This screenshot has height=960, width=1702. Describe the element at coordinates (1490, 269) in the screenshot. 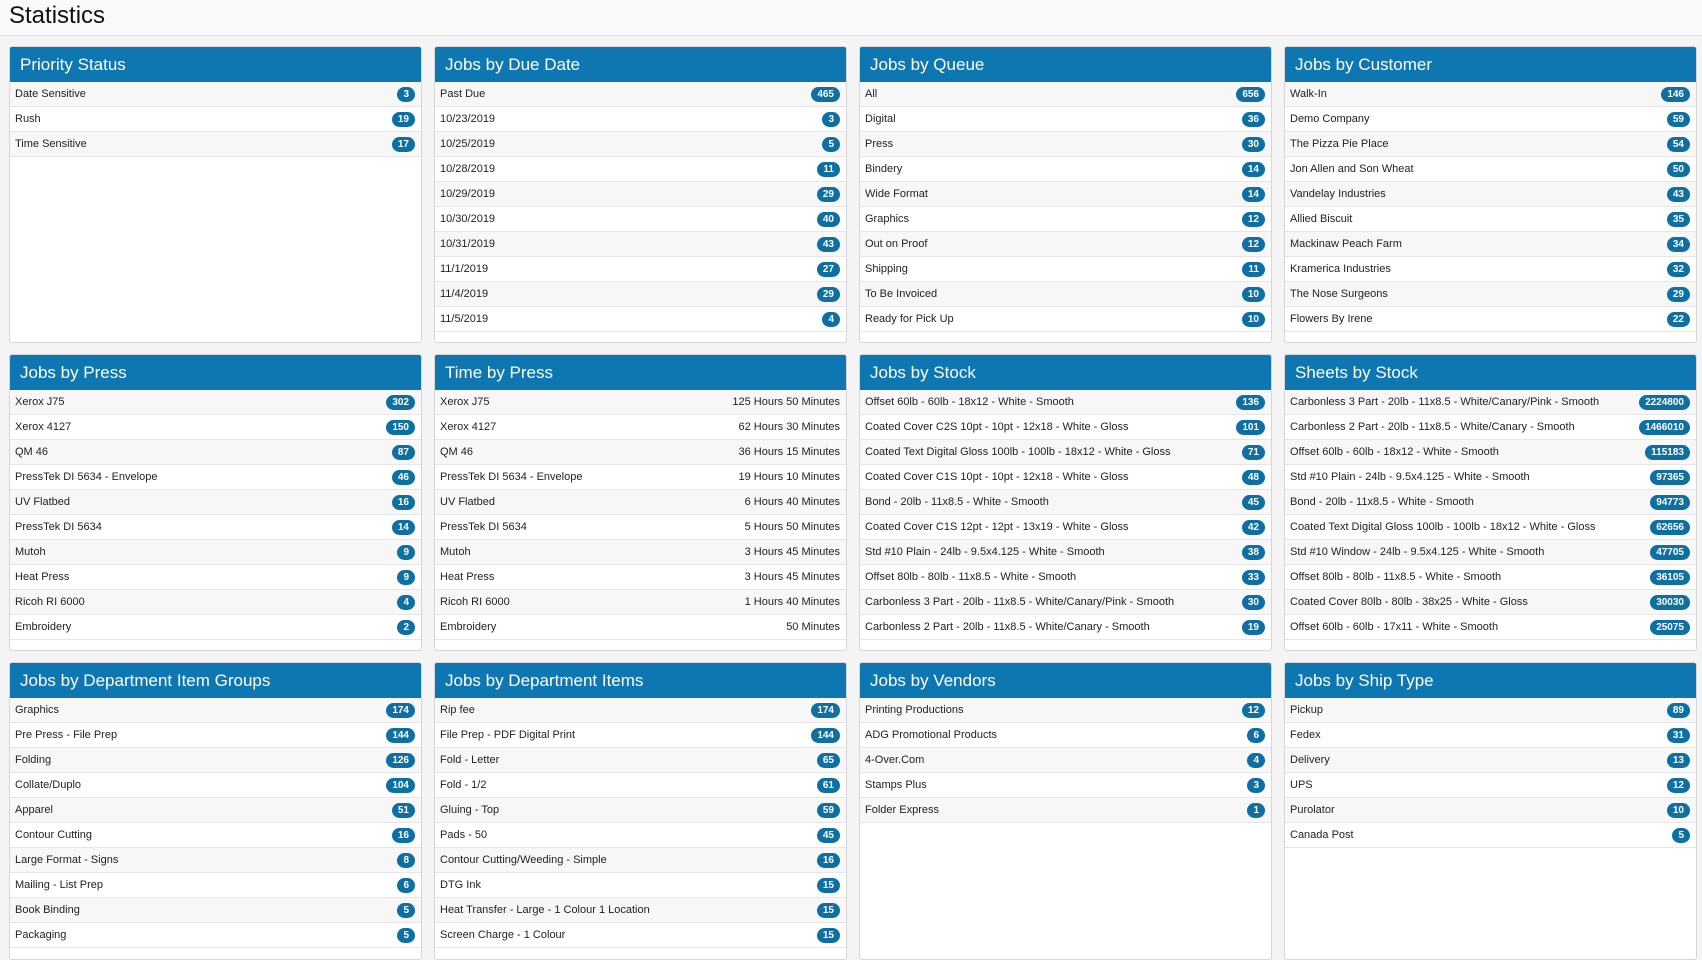

I see `stat-row: Kramerica Industries 32` at that location.